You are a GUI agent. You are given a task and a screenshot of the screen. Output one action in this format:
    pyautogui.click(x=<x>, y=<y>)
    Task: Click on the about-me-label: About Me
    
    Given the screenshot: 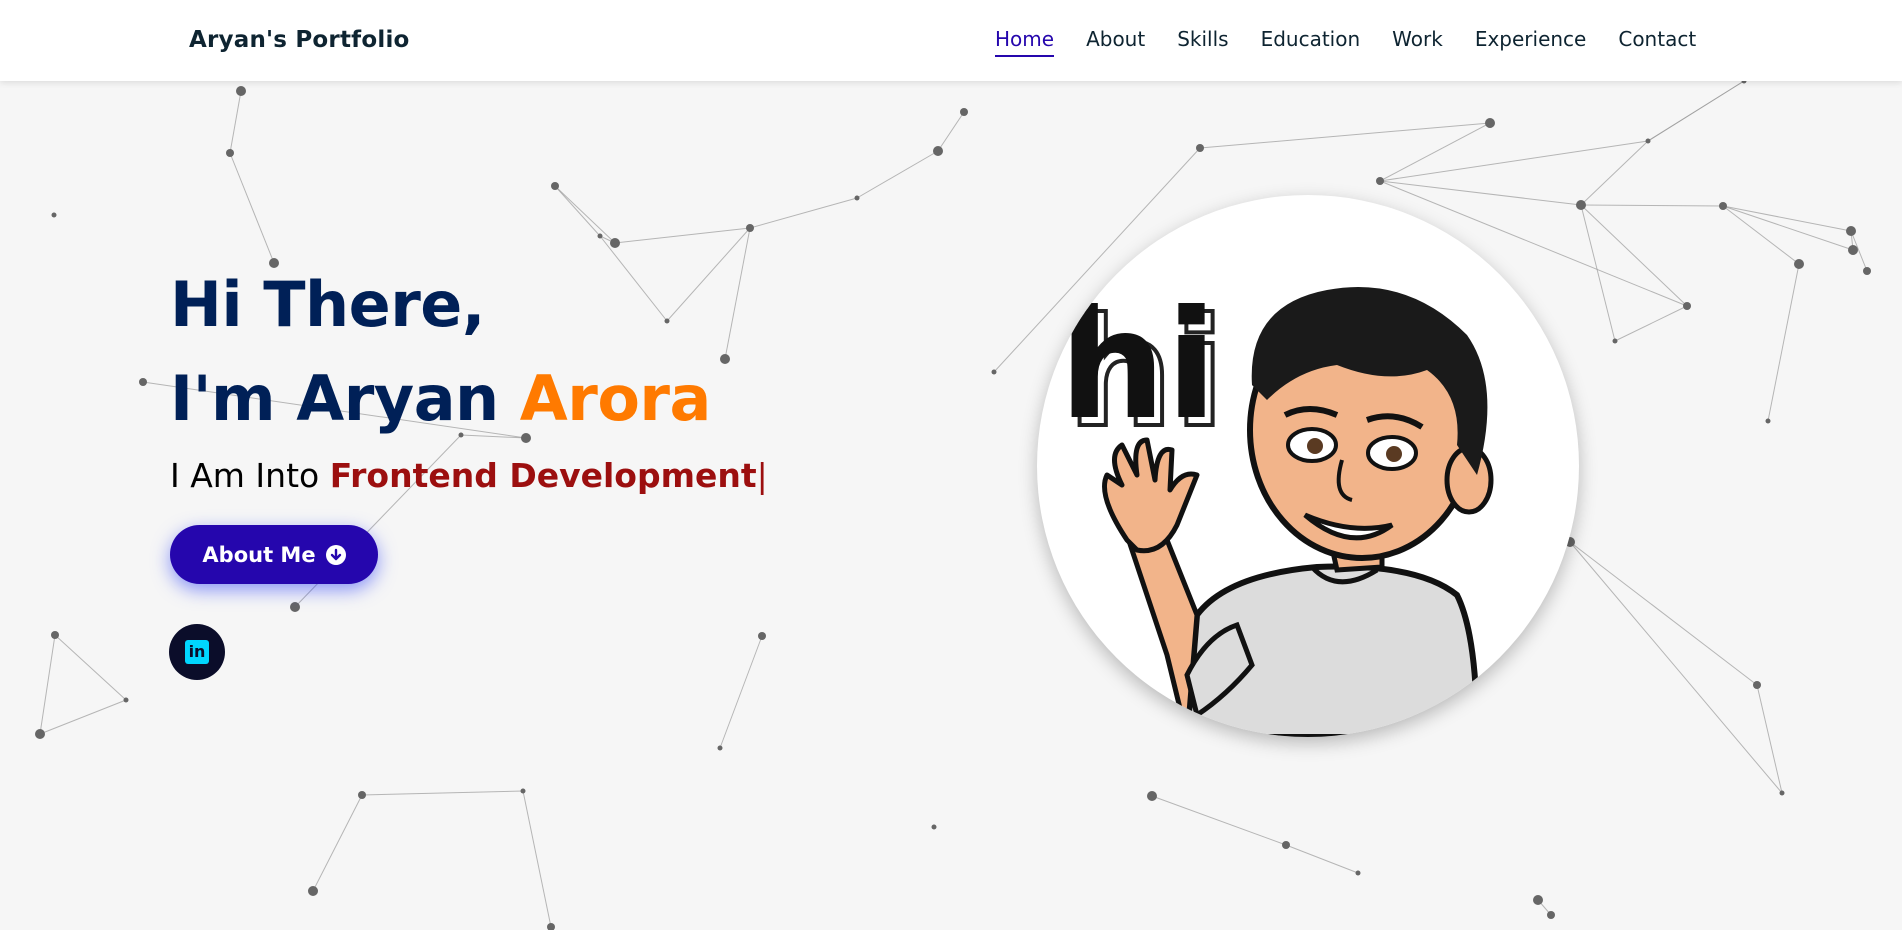 What is the action you would take?
    pyautogui.click(x=259, y=554)
    